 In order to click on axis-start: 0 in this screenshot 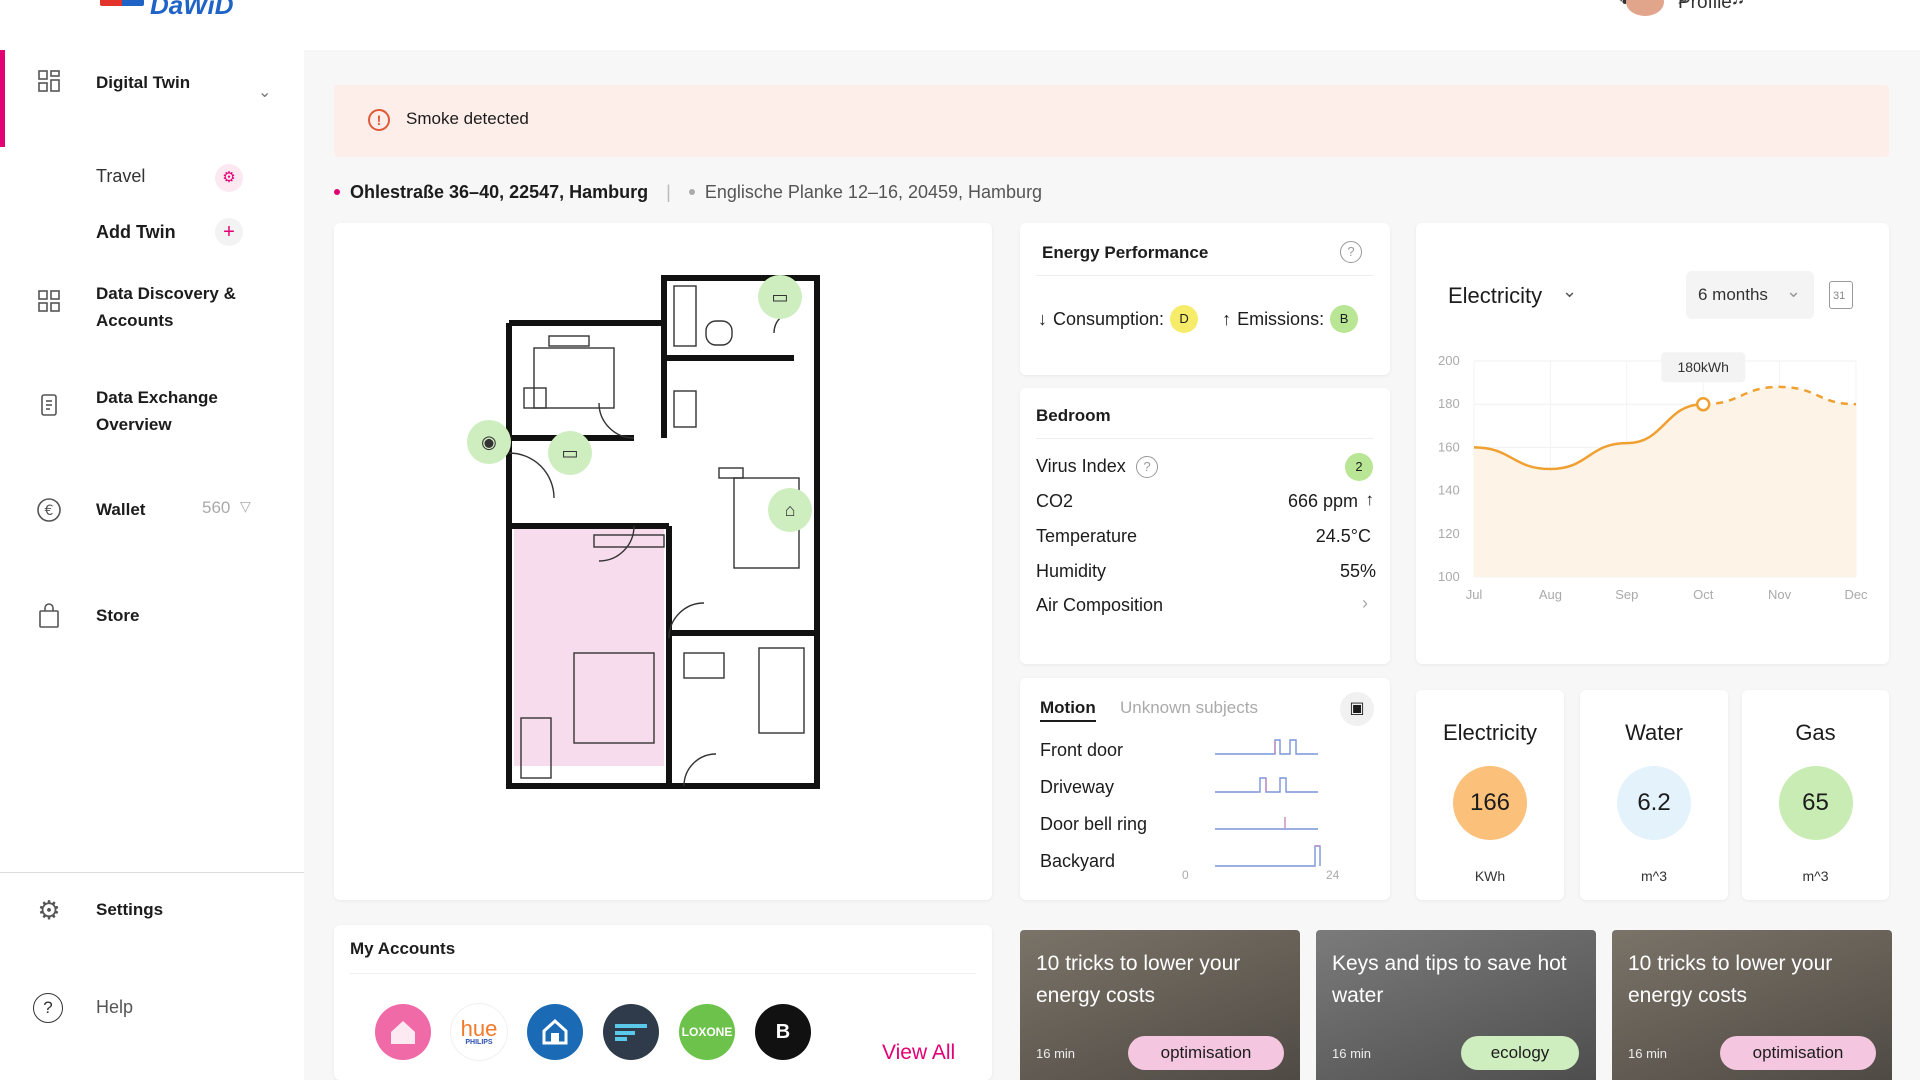, I will do `click(1185, 875)`.